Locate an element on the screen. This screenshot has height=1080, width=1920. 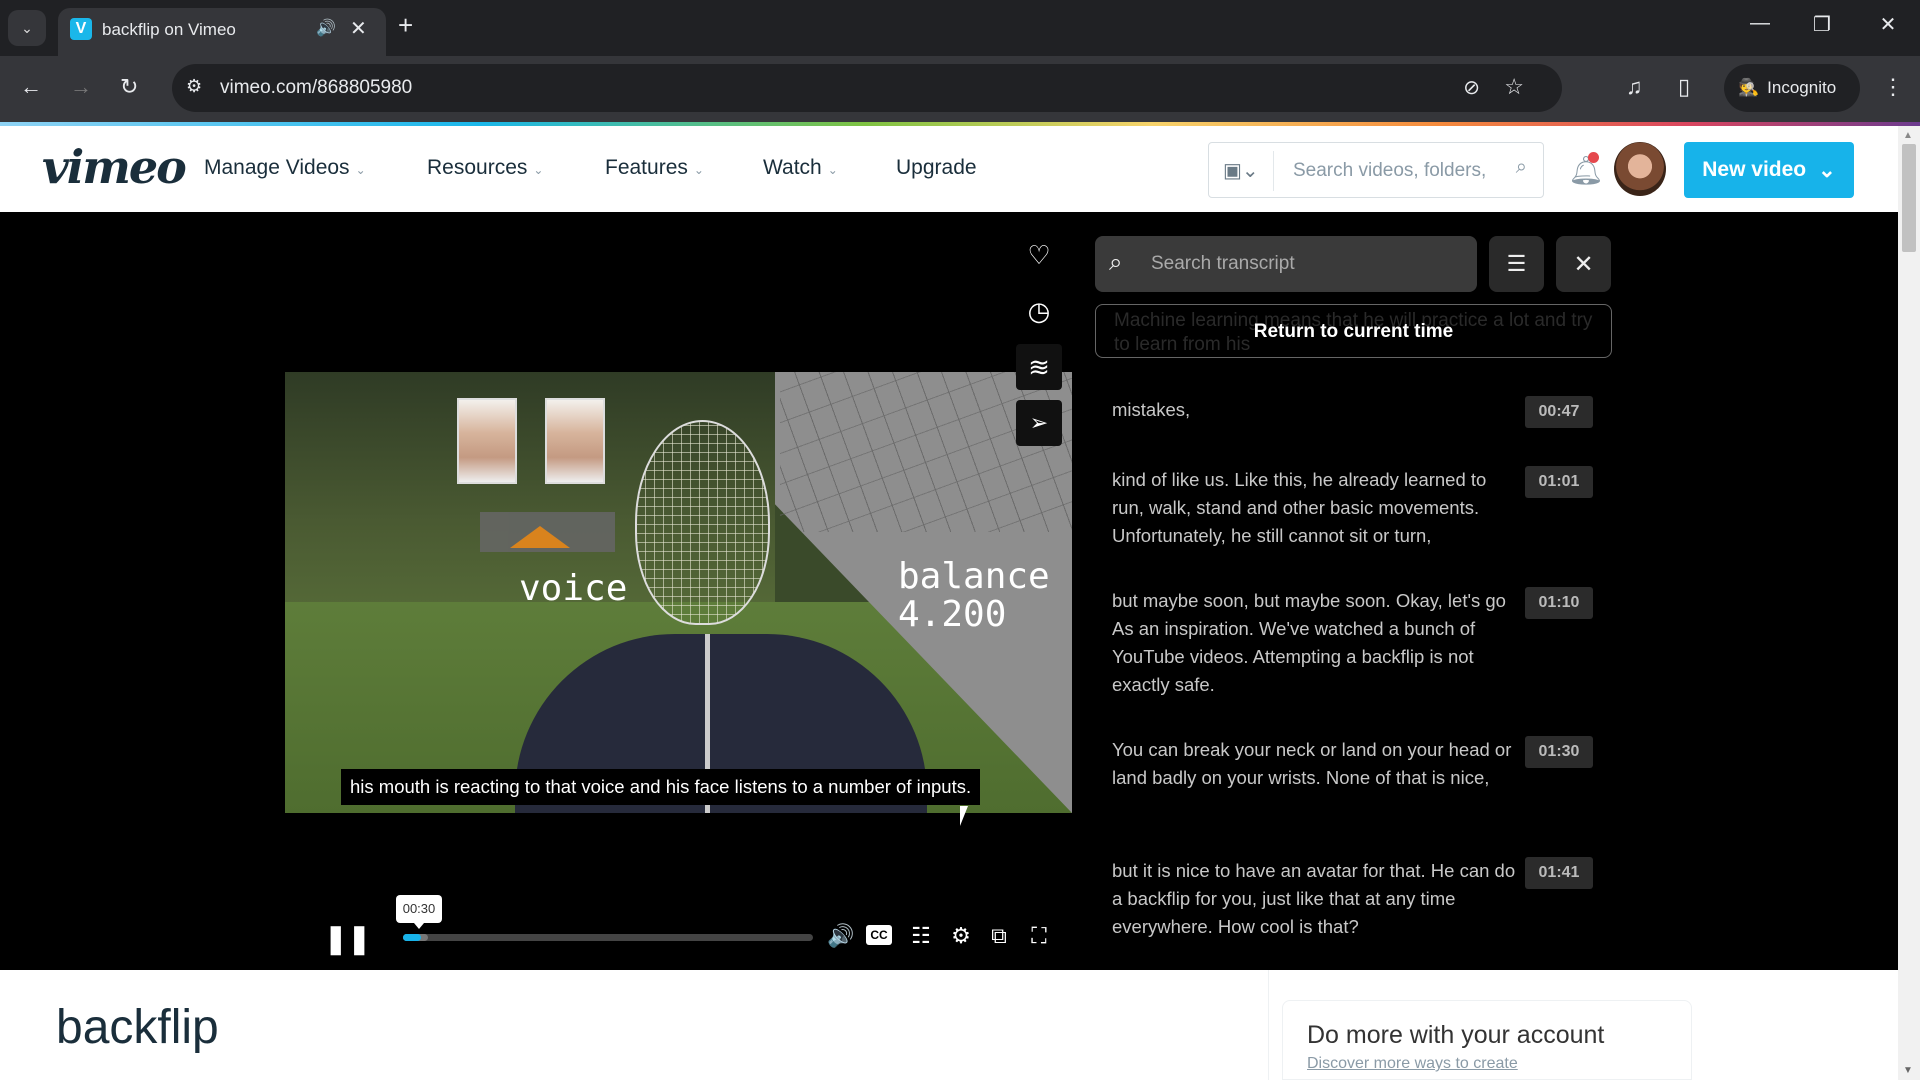
transcript-timestamp: 00:47 is located at coordinates (1559, 412).